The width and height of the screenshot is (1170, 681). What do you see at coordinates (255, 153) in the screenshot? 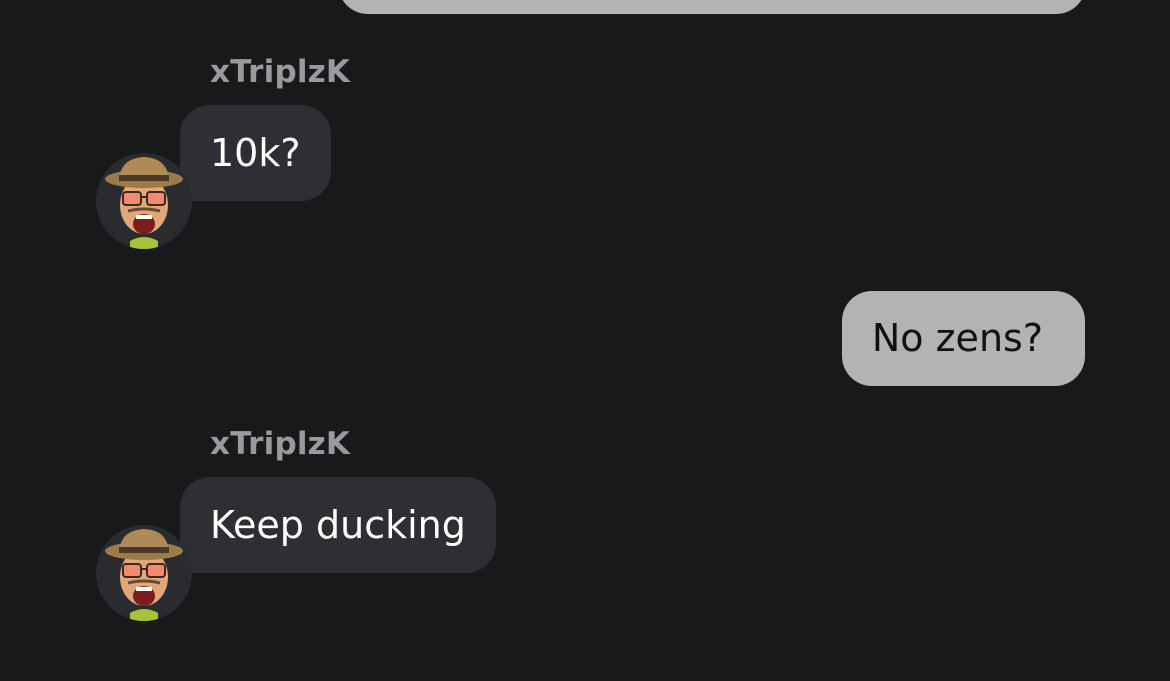
I see `incoming-message-bubble: 10k?` at bounding box center [255, 153].